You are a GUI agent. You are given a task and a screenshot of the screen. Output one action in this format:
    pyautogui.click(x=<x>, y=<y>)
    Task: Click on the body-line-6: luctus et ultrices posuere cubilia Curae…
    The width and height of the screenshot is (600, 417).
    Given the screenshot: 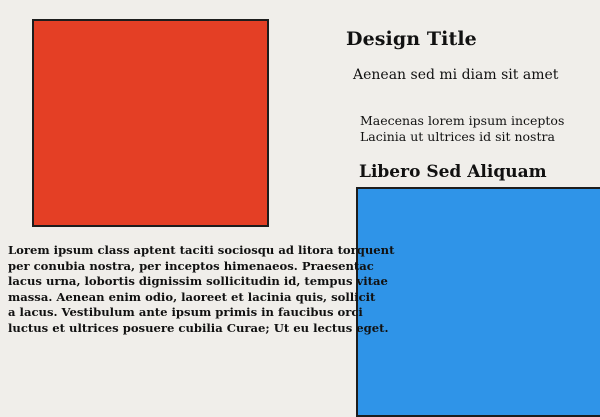 What is the action you would take?
    pyautogui.click(x=198, y=327)
    